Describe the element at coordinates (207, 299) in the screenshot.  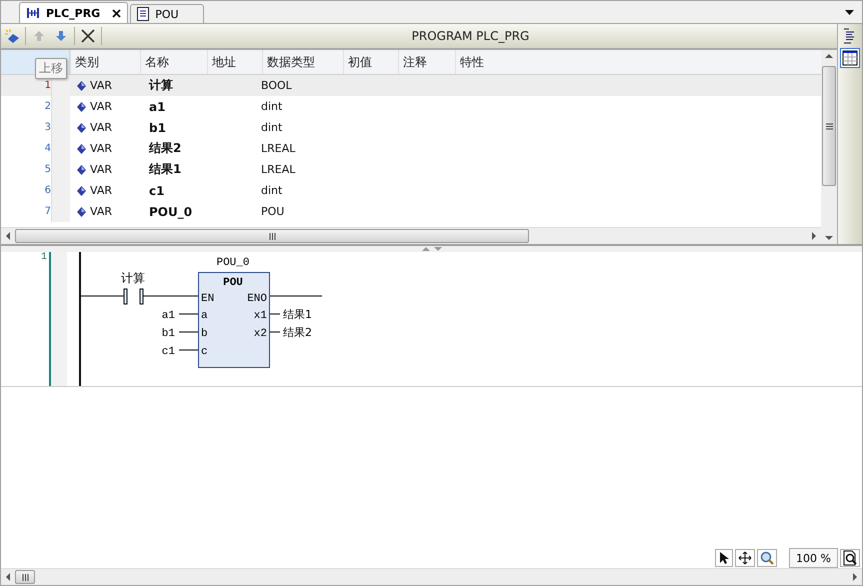
I see `pin-label: EN` at that location.